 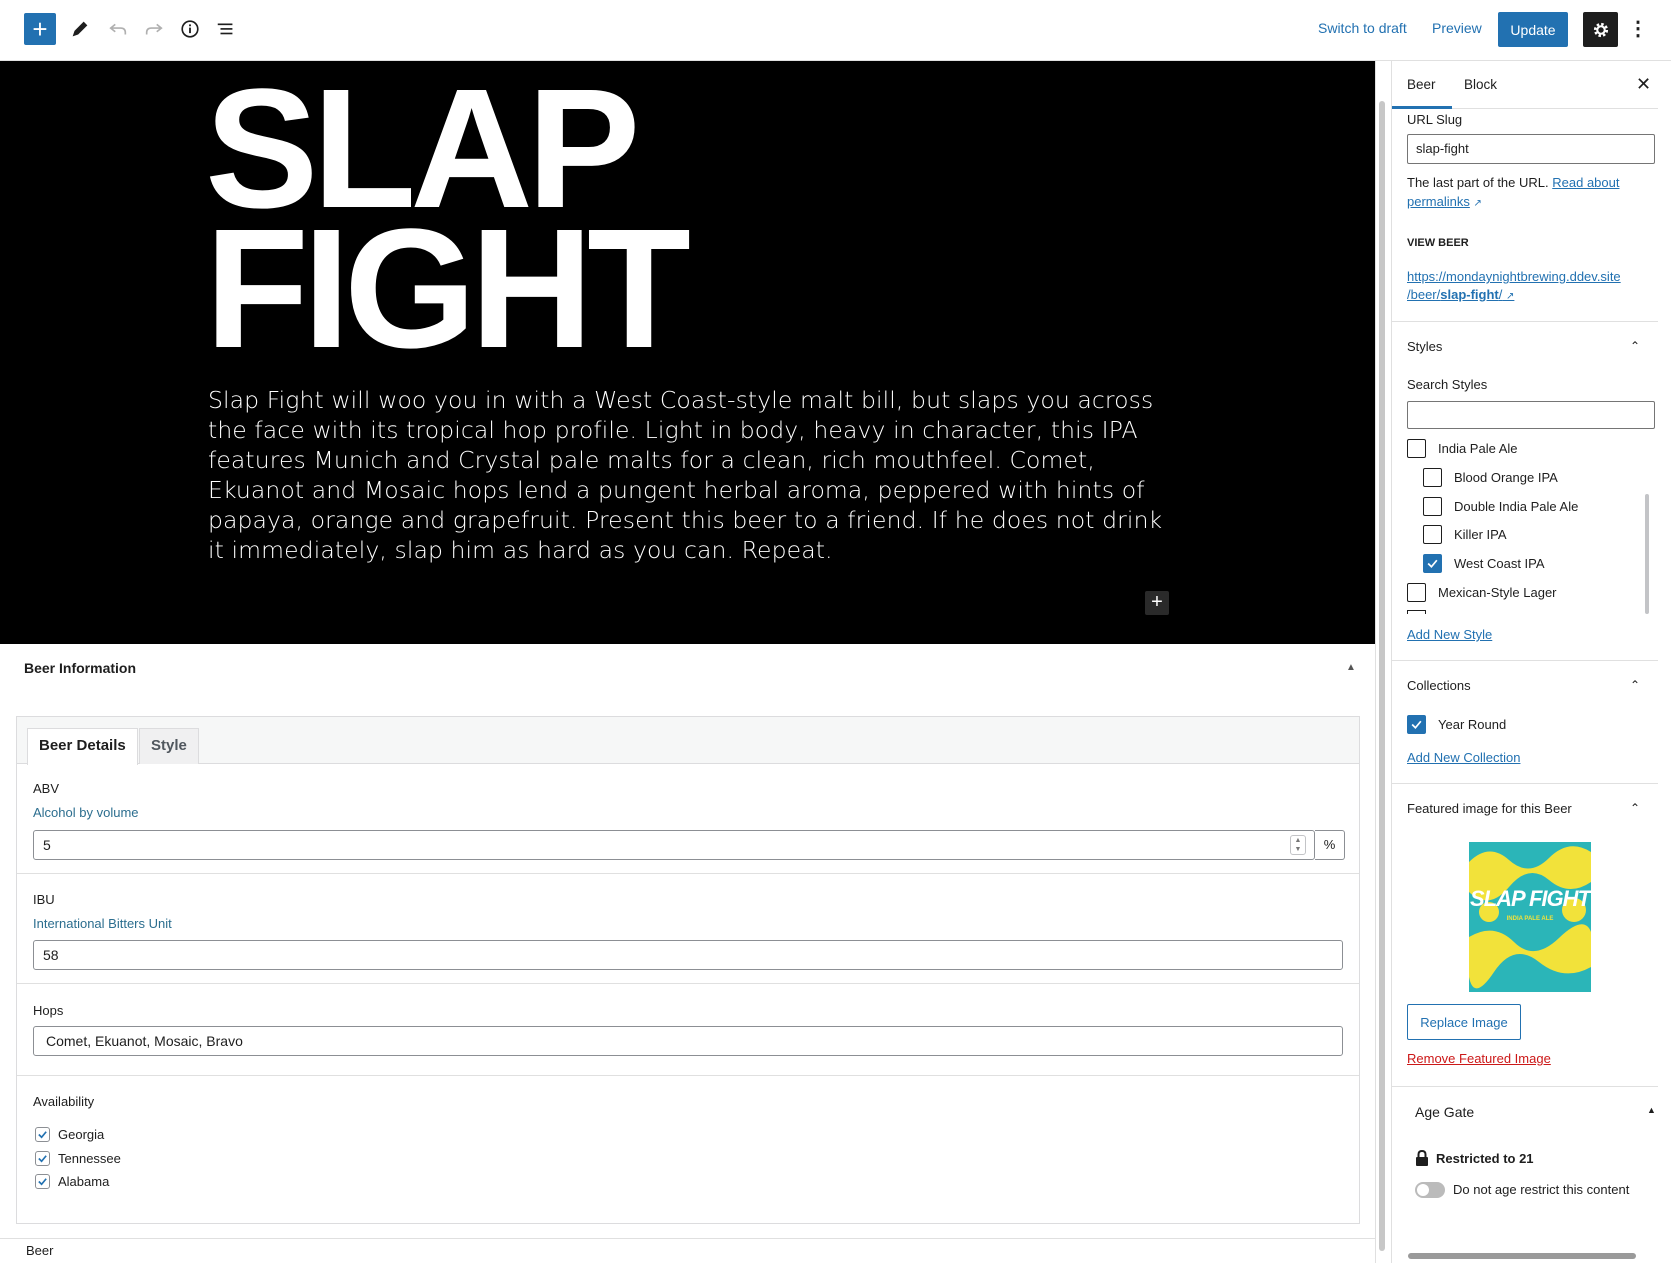 I want to click on ibu-field: IBU International Bitters Unit 58, so click(x=688, y=929).